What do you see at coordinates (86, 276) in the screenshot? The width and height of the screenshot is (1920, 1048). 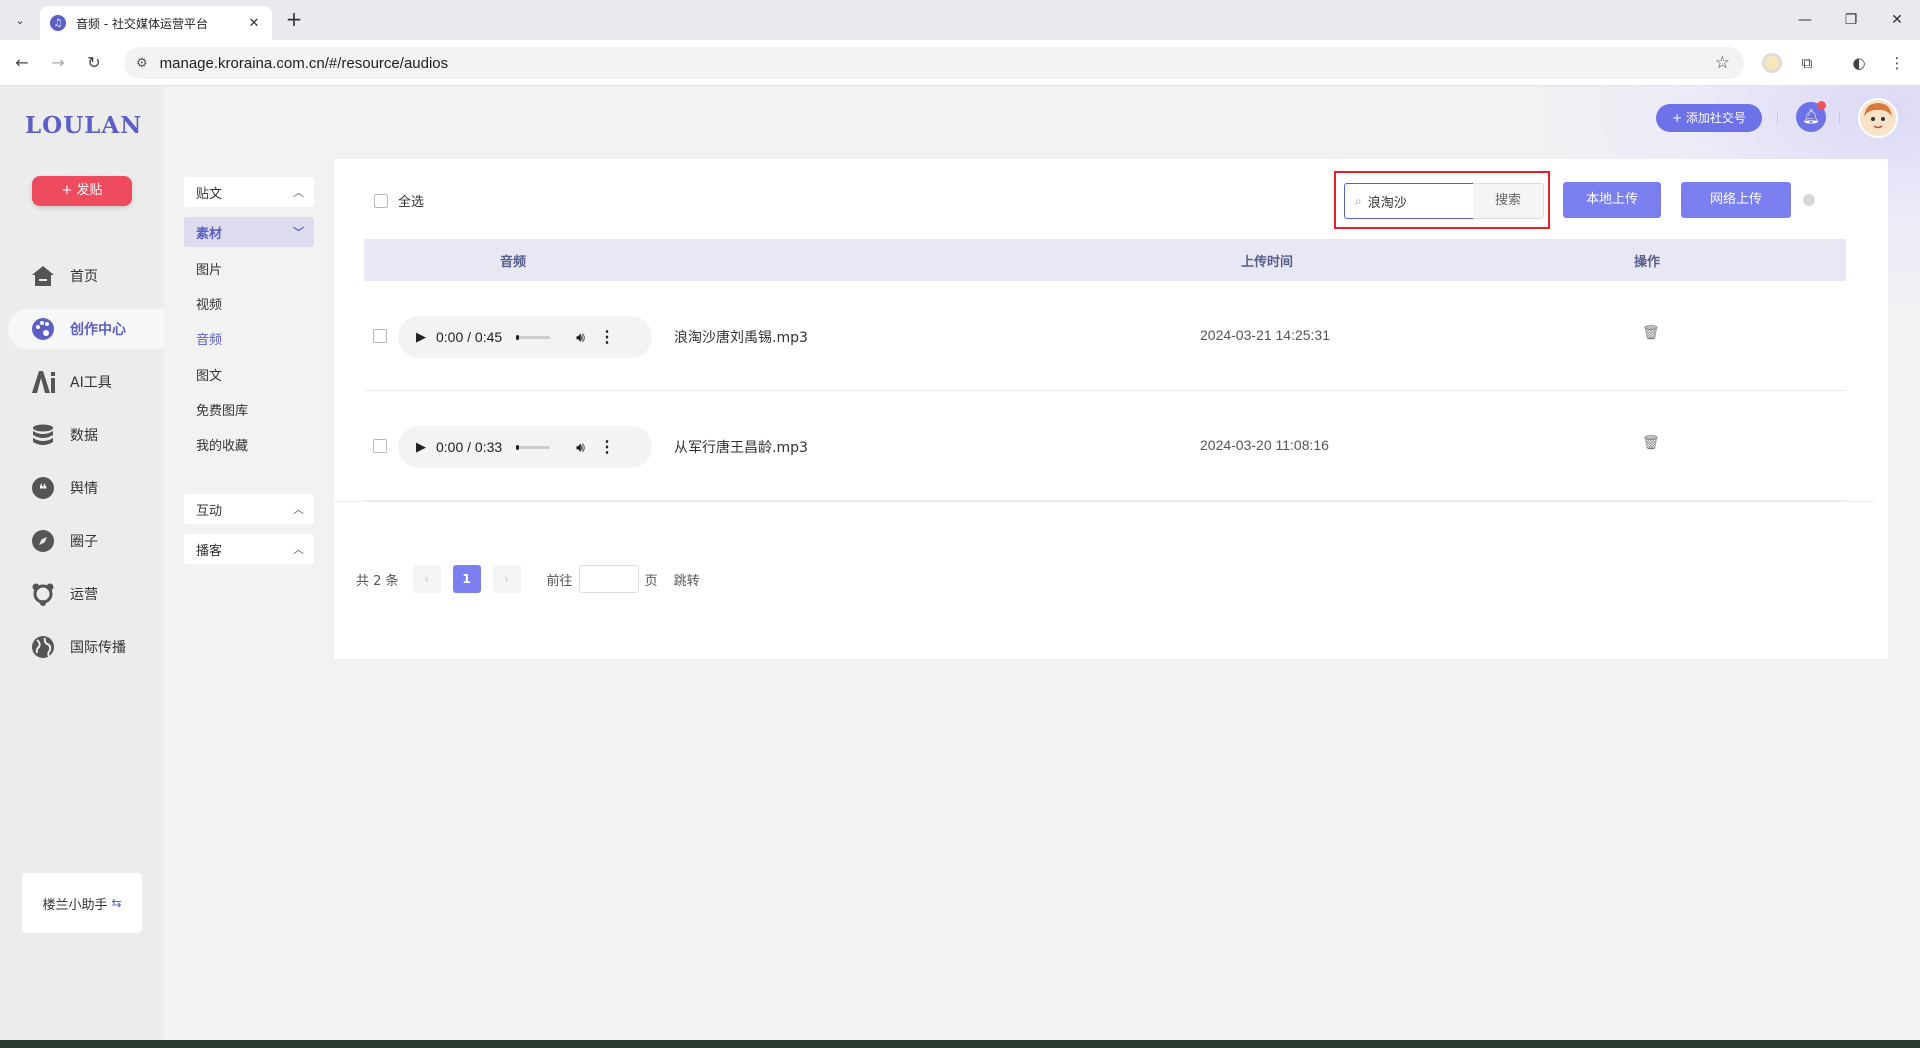 I see `nav-home: 首页` at bounding box center [86, 276].